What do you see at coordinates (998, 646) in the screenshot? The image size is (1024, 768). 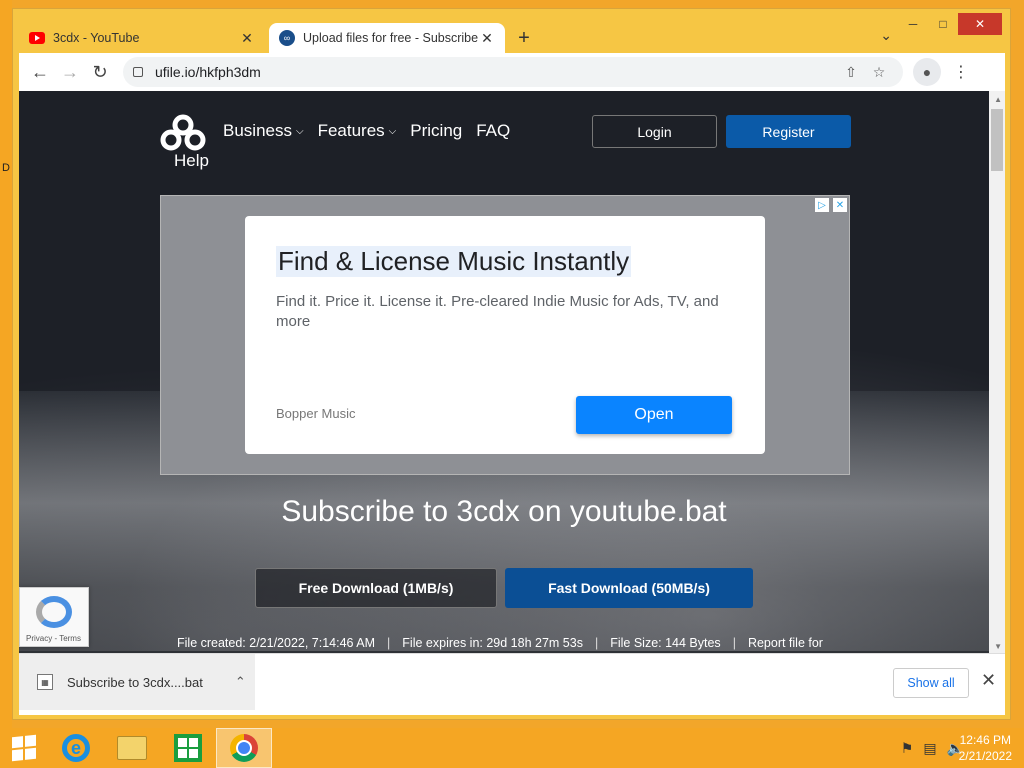 I see `scroll-down-arrow-icon: ▼` at bounding box center [998, 646].